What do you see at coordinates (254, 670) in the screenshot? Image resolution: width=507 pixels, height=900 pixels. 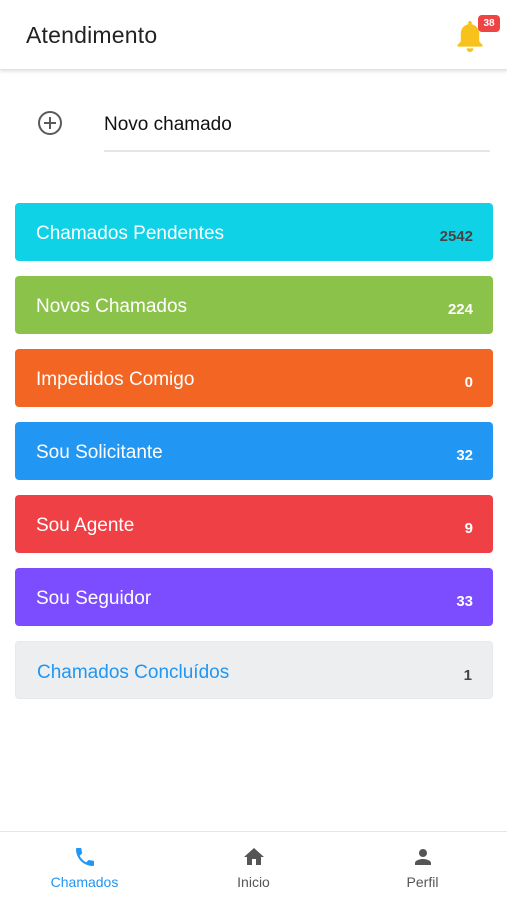 I see `card-chamados-concluidos: Chamados Concluídos 1` at bounding box center [254, 670].